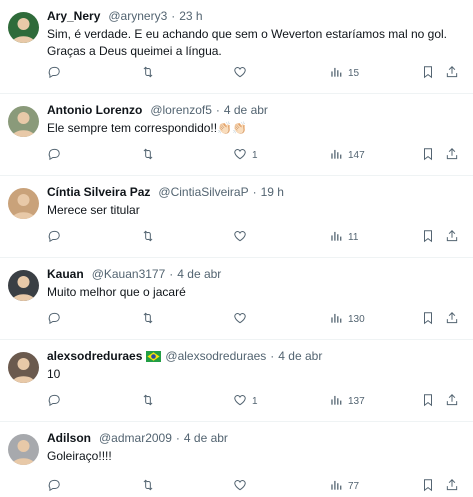  What do you see at coordinates (181, 110) in the screenshot?
I see `user-handle: @lorenzof5` at bounding box center [181, 110].